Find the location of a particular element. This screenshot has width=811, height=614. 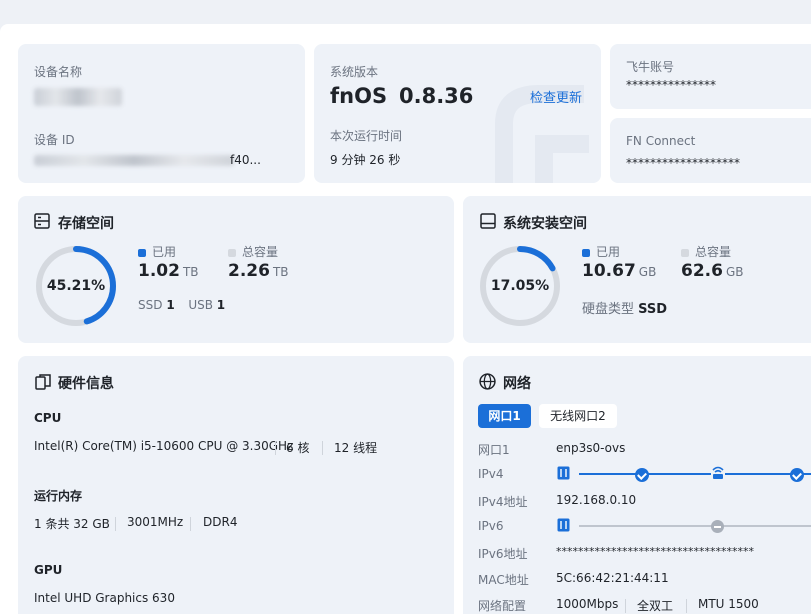

memory-label: 运行内存 is located at coordinates (58, 496).